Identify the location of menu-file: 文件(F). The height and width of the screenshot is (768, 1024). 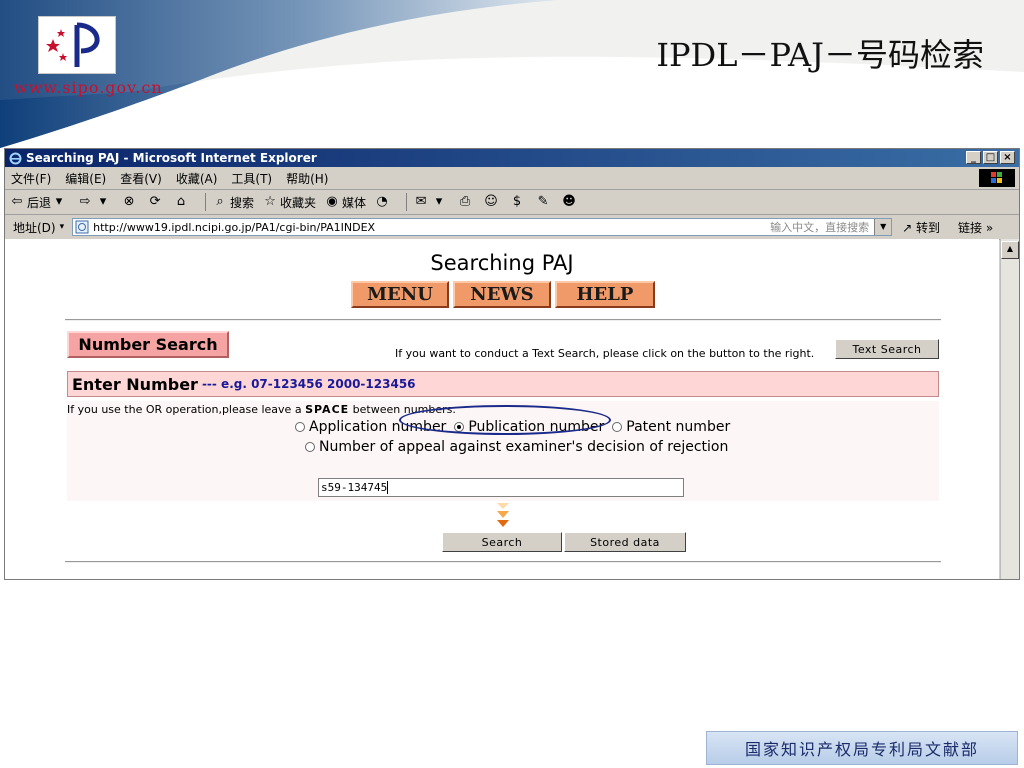
(31, 178).